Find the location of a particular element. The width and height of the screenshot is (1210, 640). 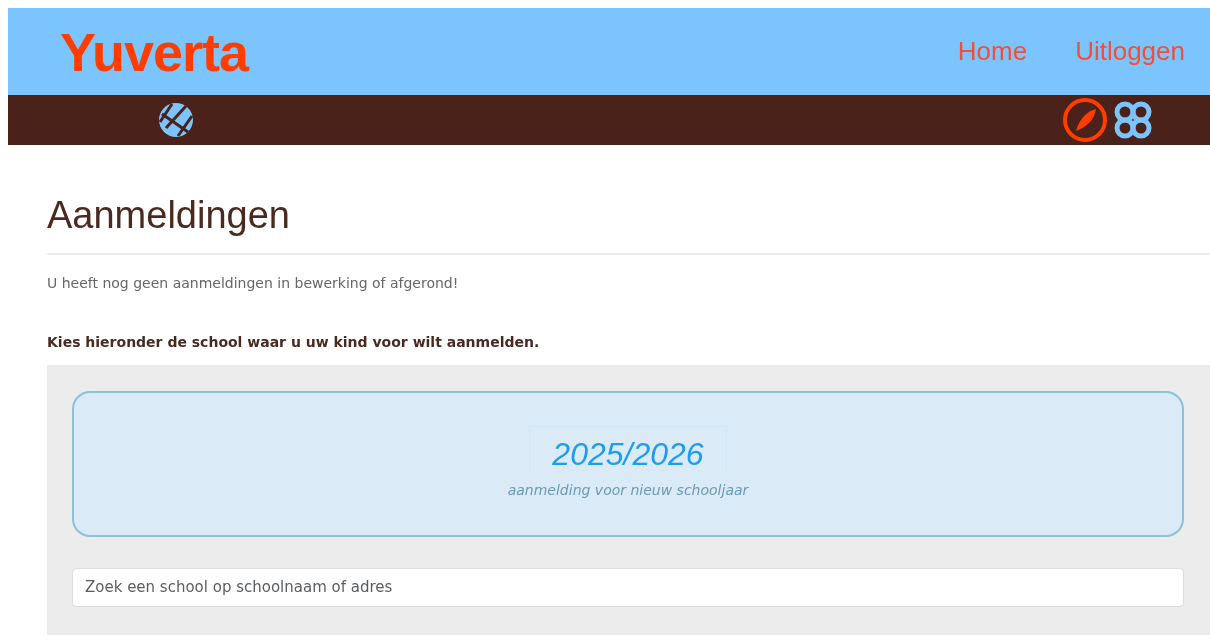

school-year: 2025/2026 is located at coordinates (628, 449).